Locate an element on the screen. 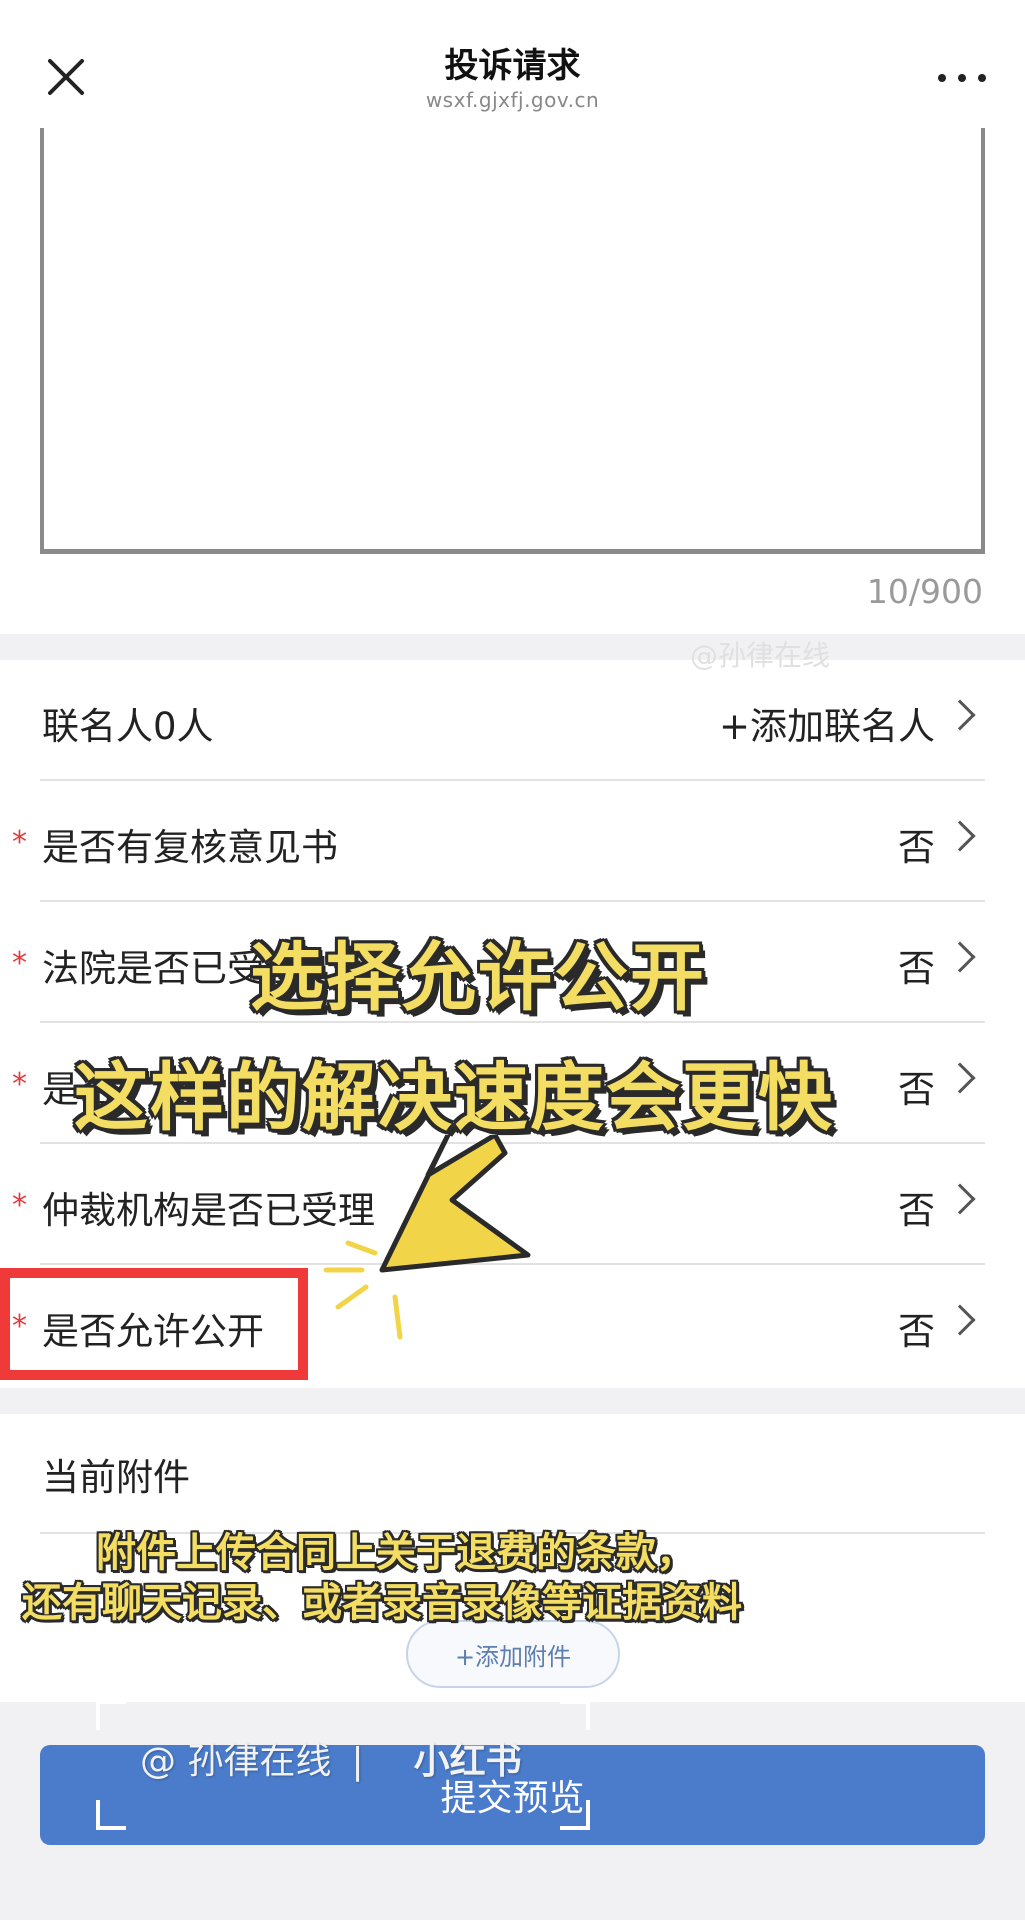  review-opinion-row: * 是否有复核意见书 否 is located at coordinates (498, 841).